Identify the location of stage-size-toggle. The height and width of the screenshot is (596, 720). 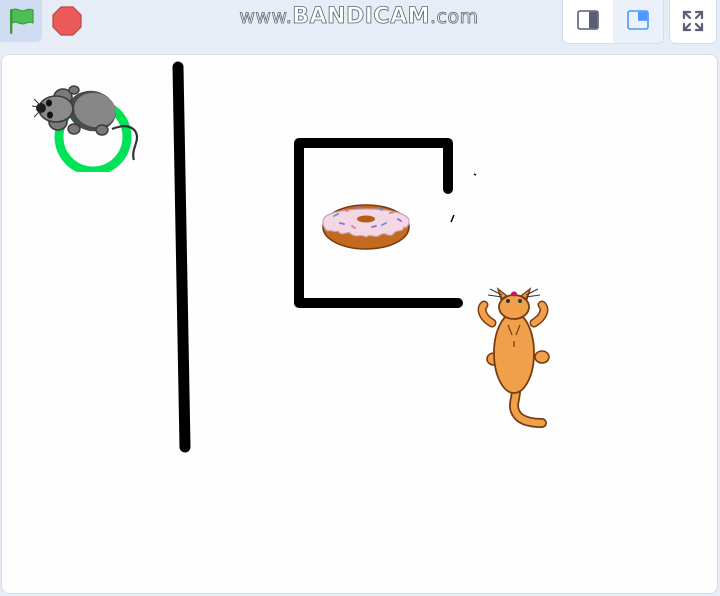
(613, 22).